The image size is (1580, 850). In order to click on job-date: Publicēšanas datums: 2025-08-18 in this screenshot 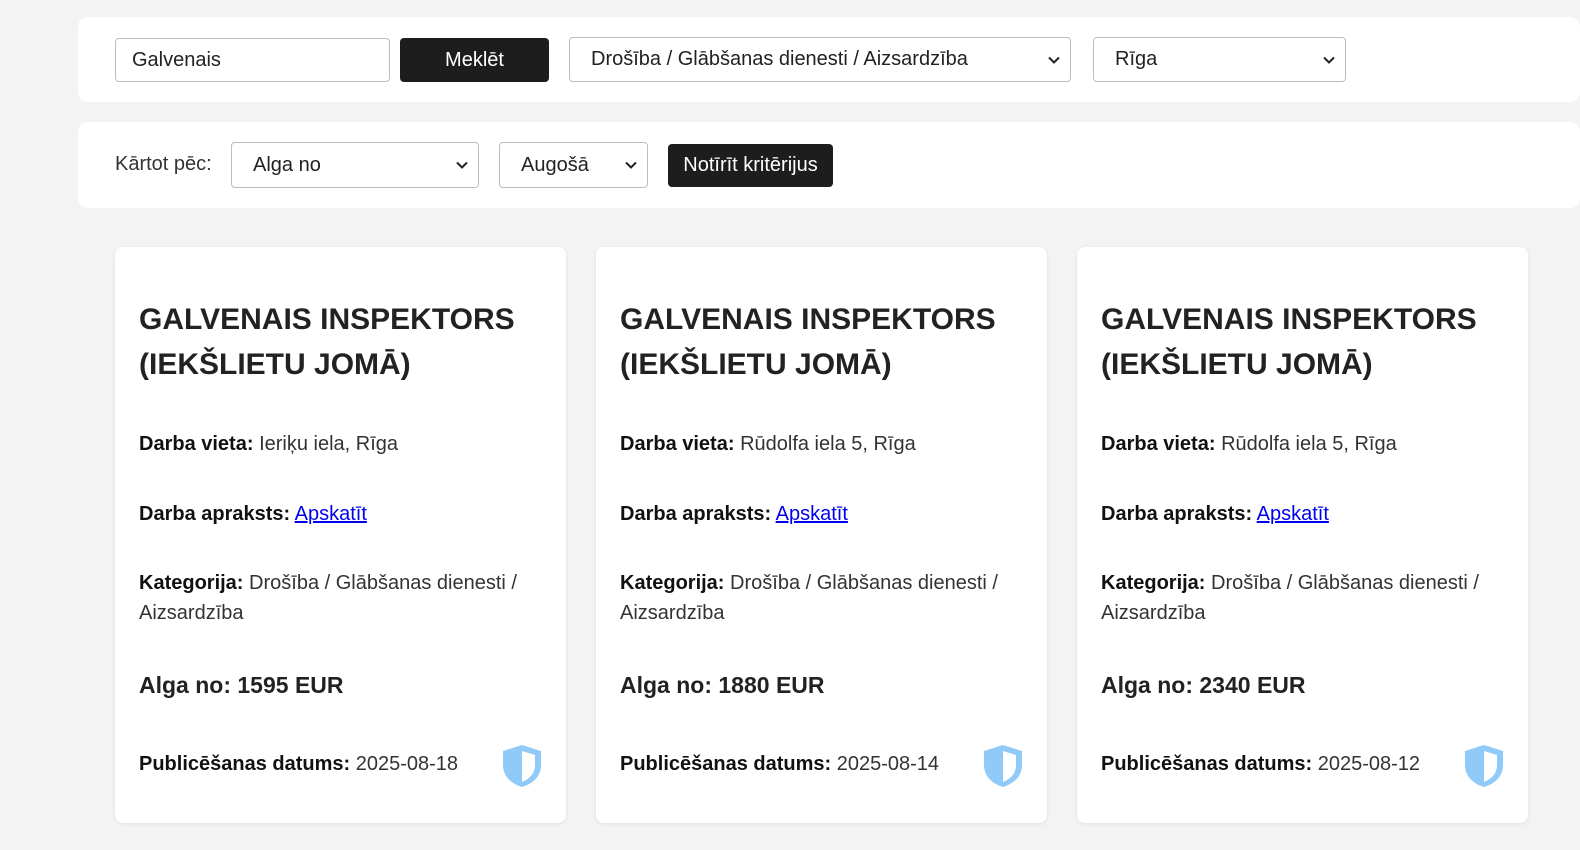, I will do `click(339, 764)`.